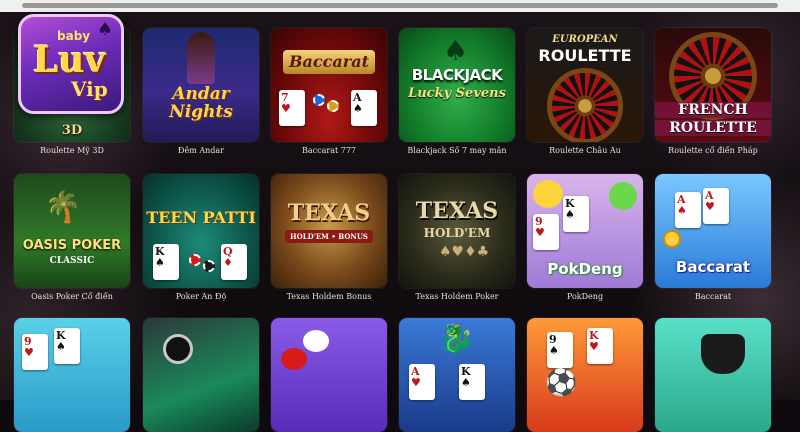 The image size is (800, 432). Describe the element at coordinates (63, 207) in the screenshot. I see `palm-tree-icon: 🌴` at that location.